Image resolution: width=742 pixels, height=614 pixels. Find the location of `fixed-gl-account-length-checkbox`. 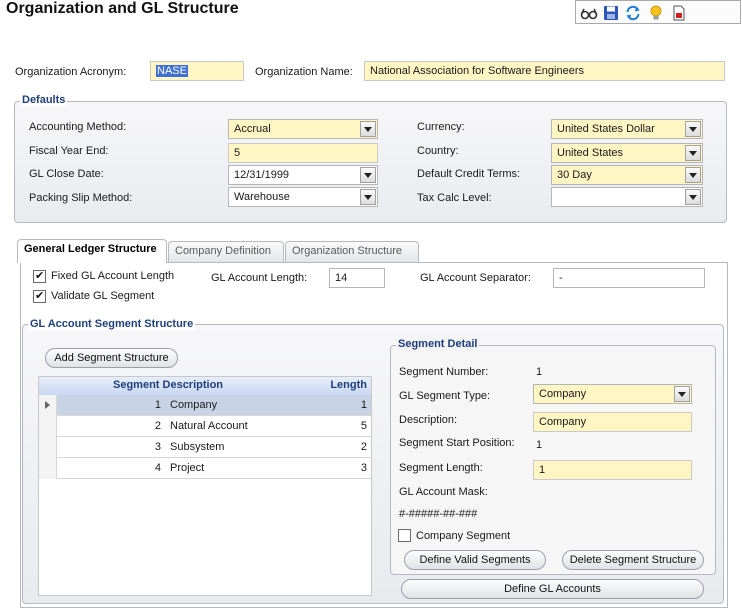

fixed-gl-account-length-checkbox is located at coordinates (39, 276).